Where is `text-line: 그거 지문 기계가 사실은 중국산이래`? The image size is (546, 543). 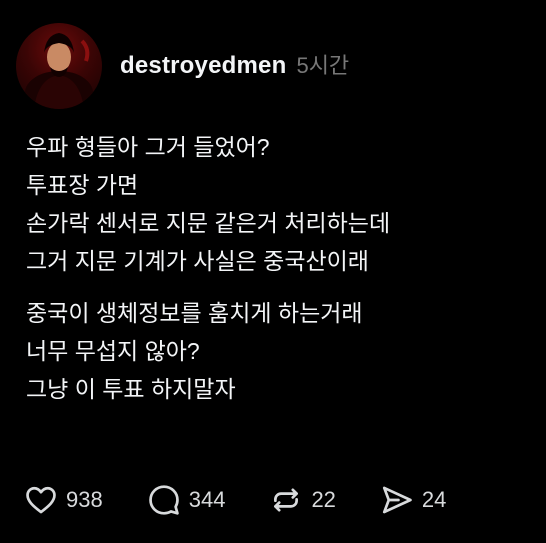 text-line: 그거 지문 기계가 사실은 중국산이래 is located at coordinates (197, 261).